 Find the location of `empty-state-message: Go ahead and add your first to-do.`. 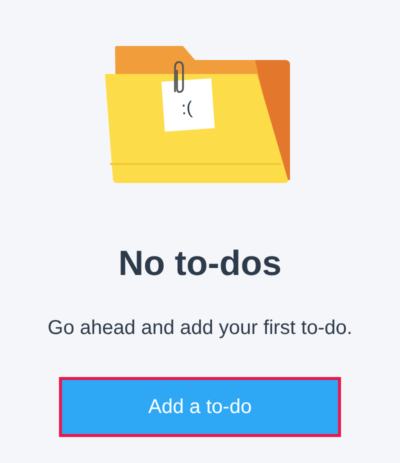

empty-state-message: Go ahead and add your first to-do. is located at coordinates (200, 328).